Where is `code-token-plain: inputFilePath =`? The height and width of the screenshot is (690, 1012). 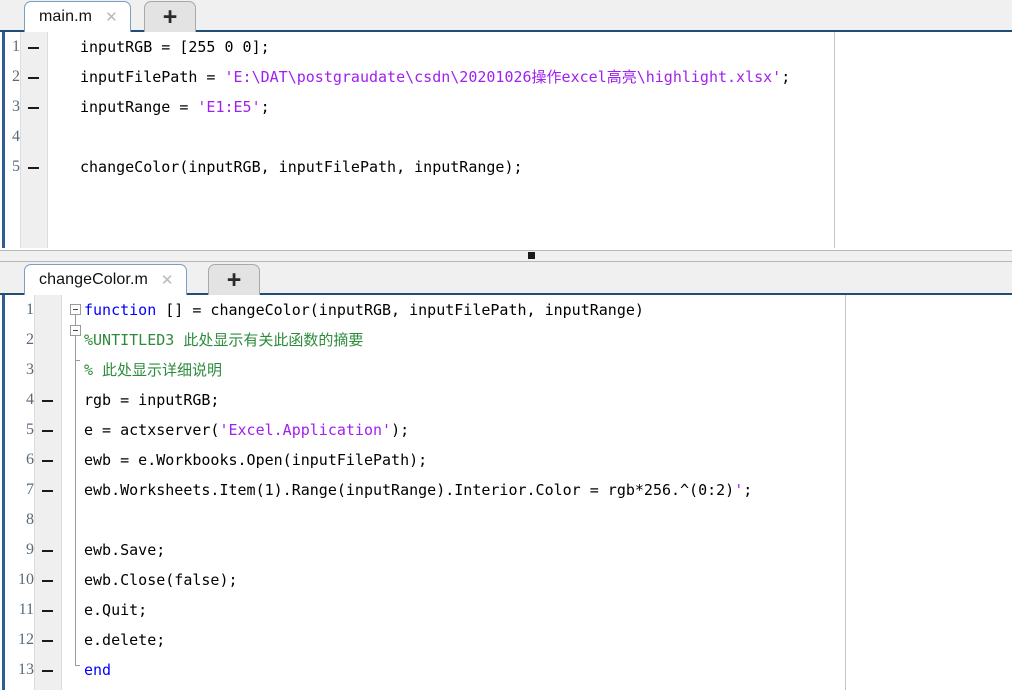
code-token-plain: inputFilePath = is located at coordinates (152, 77).